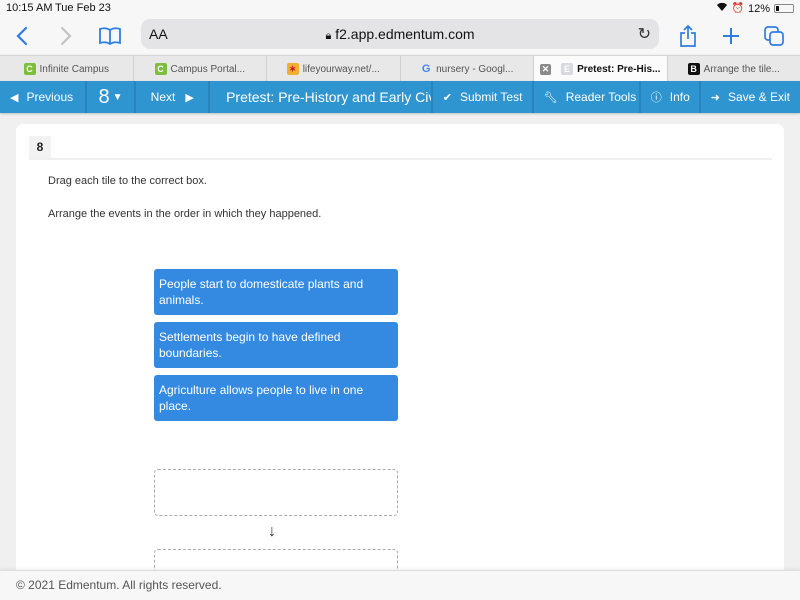 This screenshot has height=600, width=800. Describe the element at coordinates (74, 69) in the screenshot. I see `tab-label: Infinite Campus` at that location.